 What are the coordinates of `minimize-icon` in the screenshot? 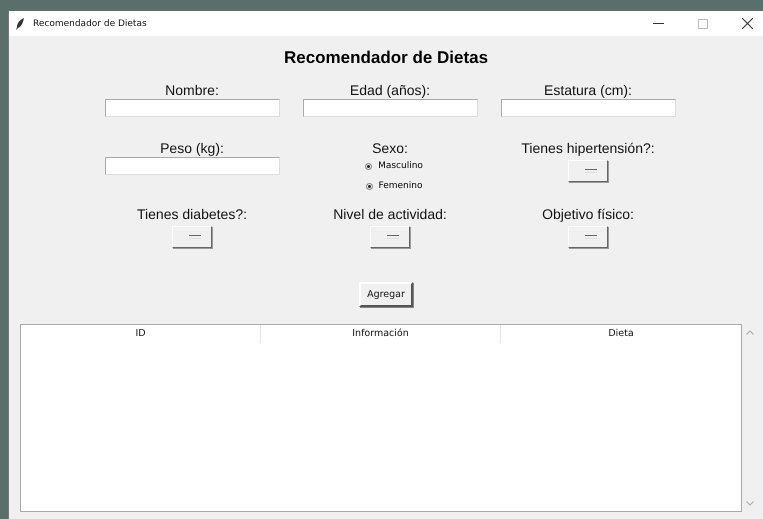 It's located at (658, 23).